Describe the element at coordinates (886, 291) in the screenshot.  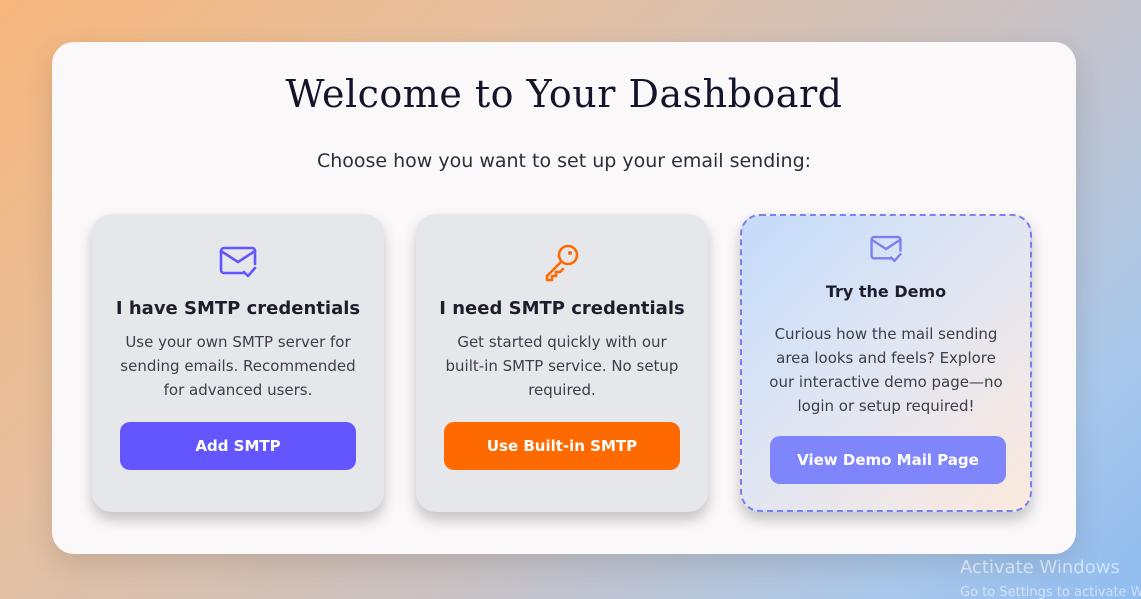
I see `card-title: Try the Demo` at that location.